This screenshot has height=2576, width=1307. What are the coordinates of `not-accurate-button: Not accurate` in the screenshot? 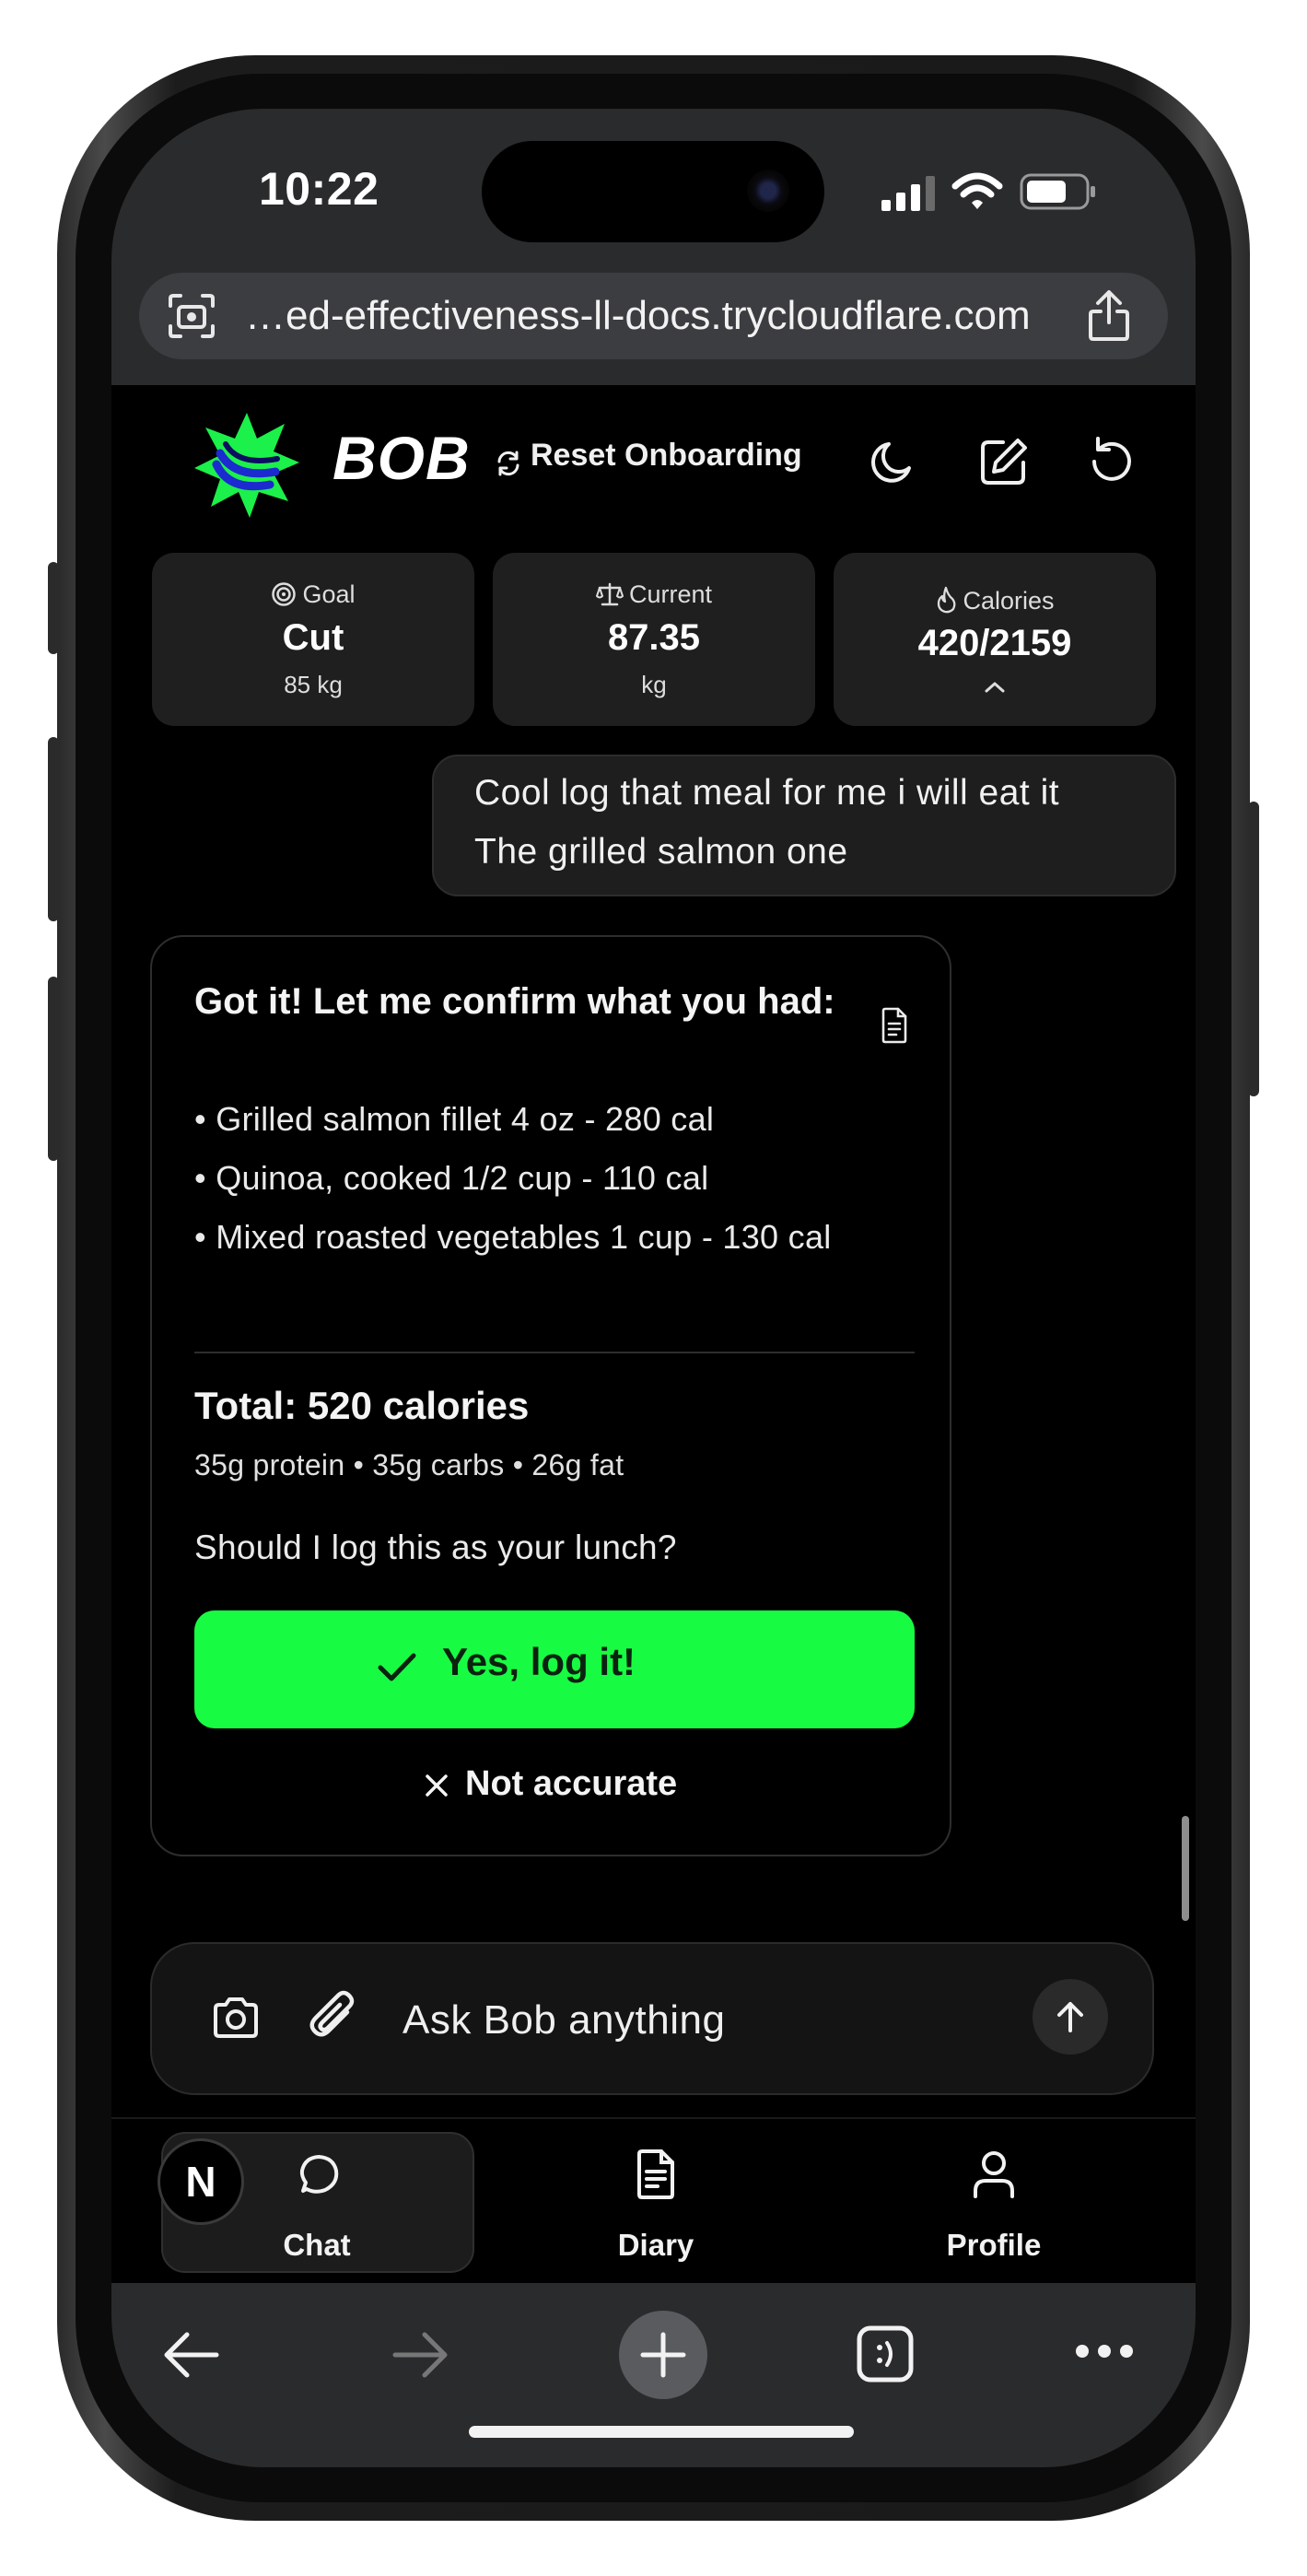 It's located at (571, 1784).